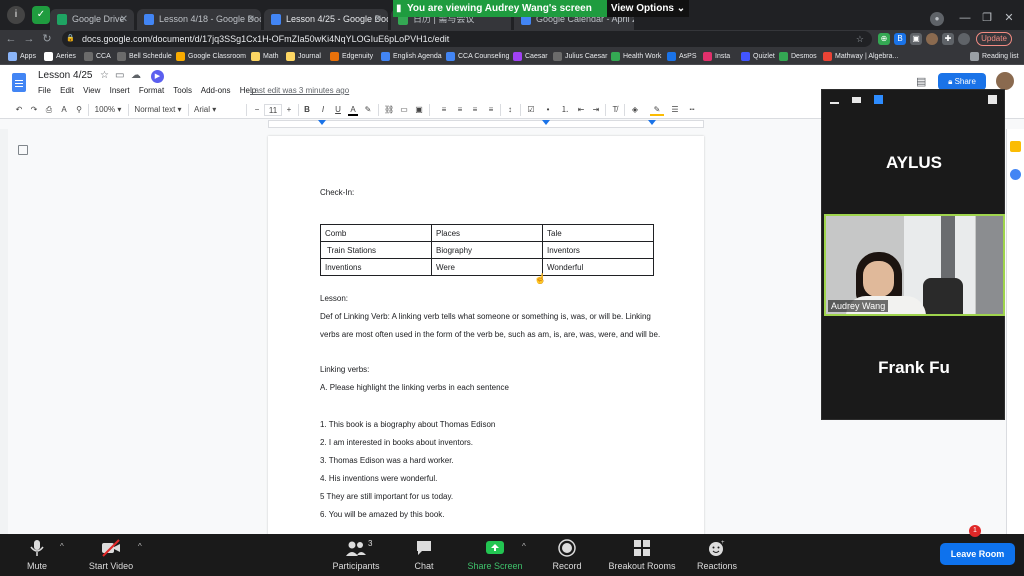 The height and width of the screenshot is (576, 1024). What do you see at coordinates (376, 267) in the screenshot?
I see `table-cell: Inventions` at bounding box center [376, 267].